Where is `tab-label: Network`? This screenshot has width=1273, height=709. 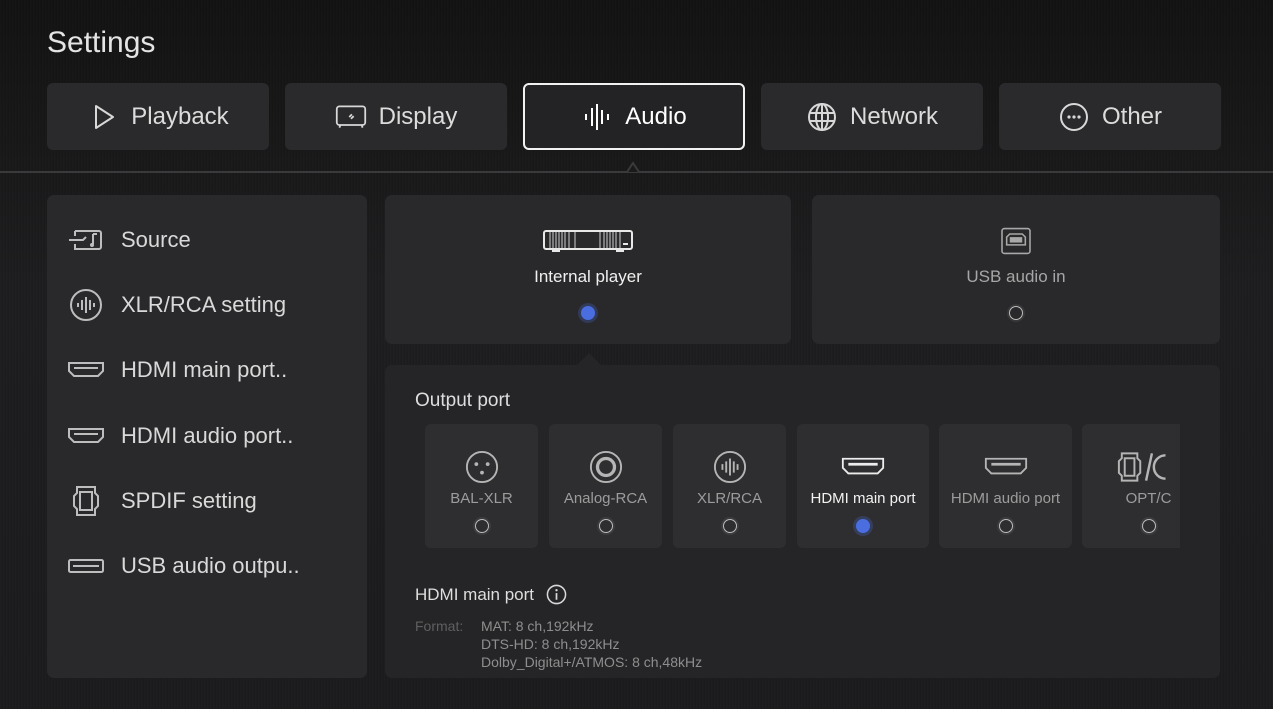 tab-label: Network is located at coordinates (894, 116).